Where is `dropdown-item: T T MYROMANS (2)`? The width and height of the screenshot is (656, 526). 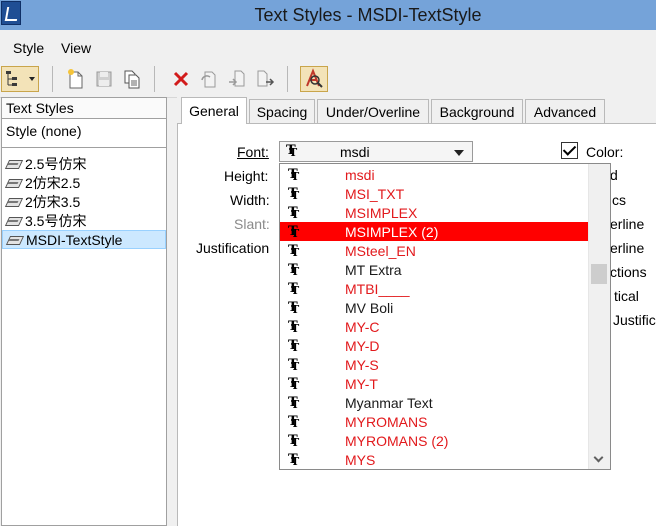
dropdown-item: T T MYROMANS (2) is located at coordinates (434, 440).